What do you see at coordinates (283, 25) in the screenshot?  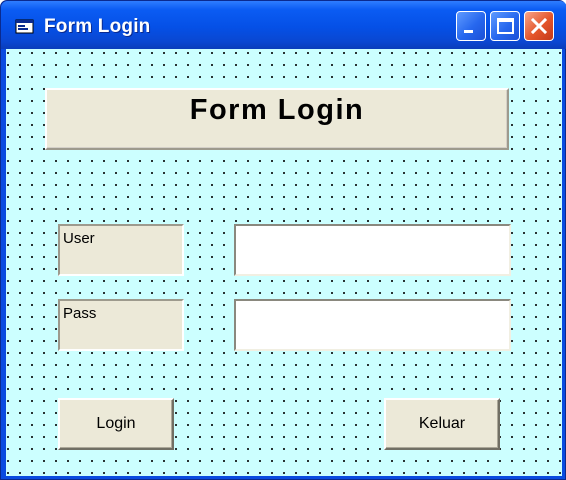 I see `title-bar: Form Login` at bounding box center [283, 25].